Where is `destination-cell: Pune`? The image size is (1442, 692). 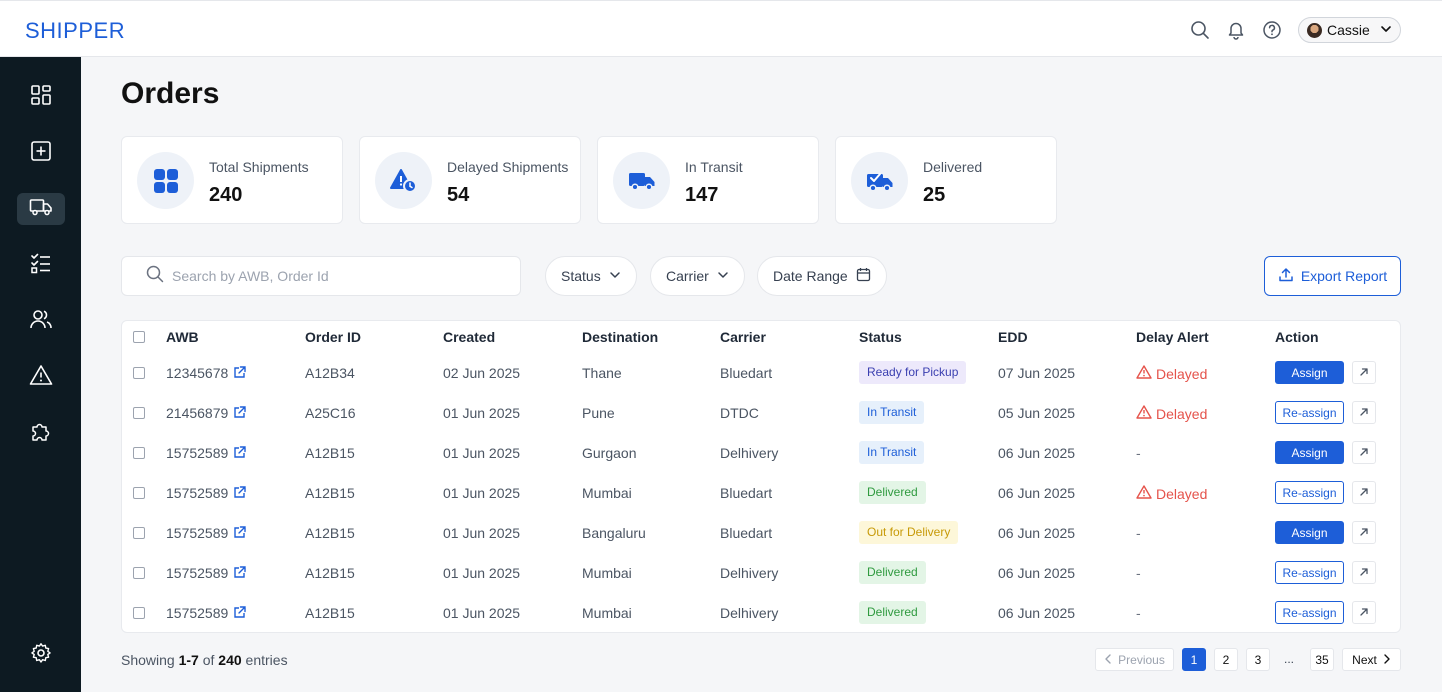
destination-cell: Pune is located at coordinates (598, 413).